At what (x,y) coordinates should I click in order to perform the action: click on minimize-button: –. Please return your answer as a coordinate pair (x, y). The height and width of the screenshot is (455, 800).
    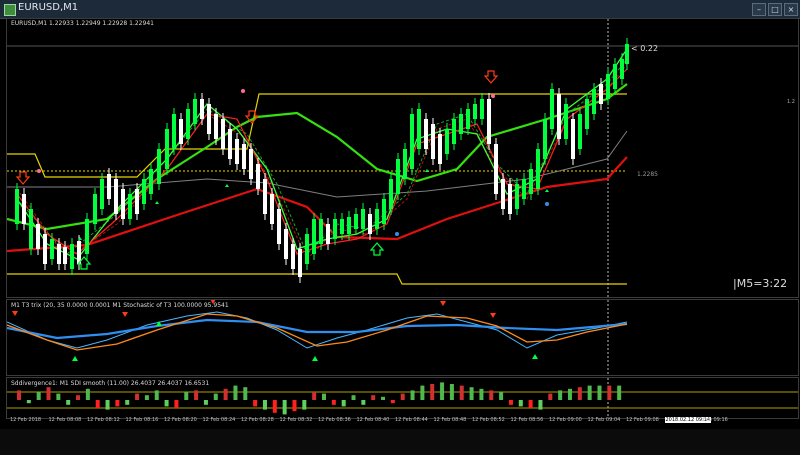
    Looking at the image, I should click on (759, 9).